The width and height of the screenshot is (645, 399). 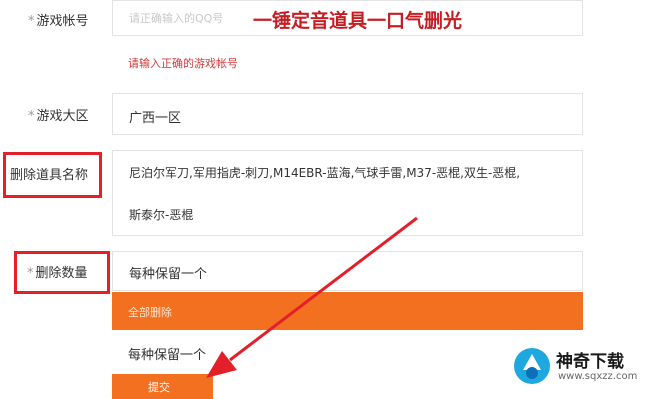 I want to click on watermark-logo: 神奇下载 www.sqxzz.com, so click(x=577, y=366).